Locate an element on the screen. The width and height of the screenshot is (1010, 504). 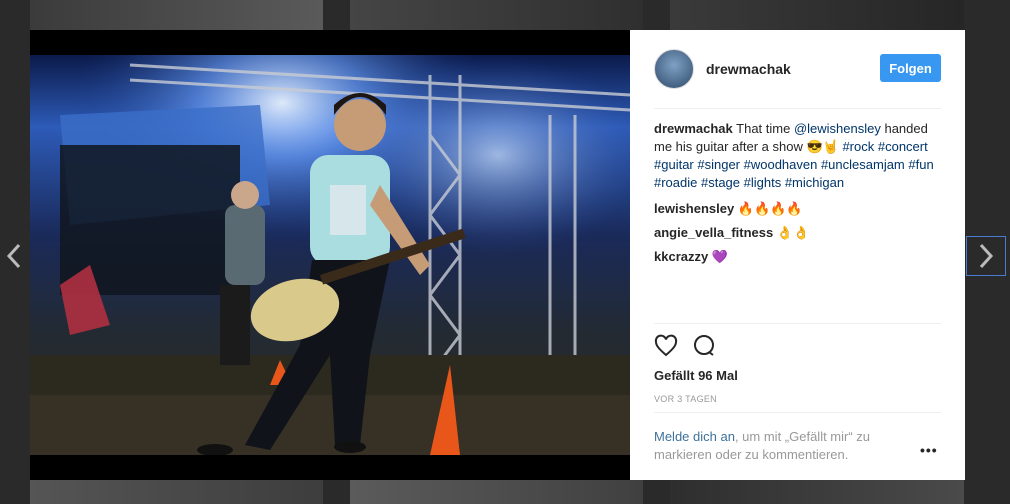
caption-username: drewmachak is located at coordinates (693, 128).